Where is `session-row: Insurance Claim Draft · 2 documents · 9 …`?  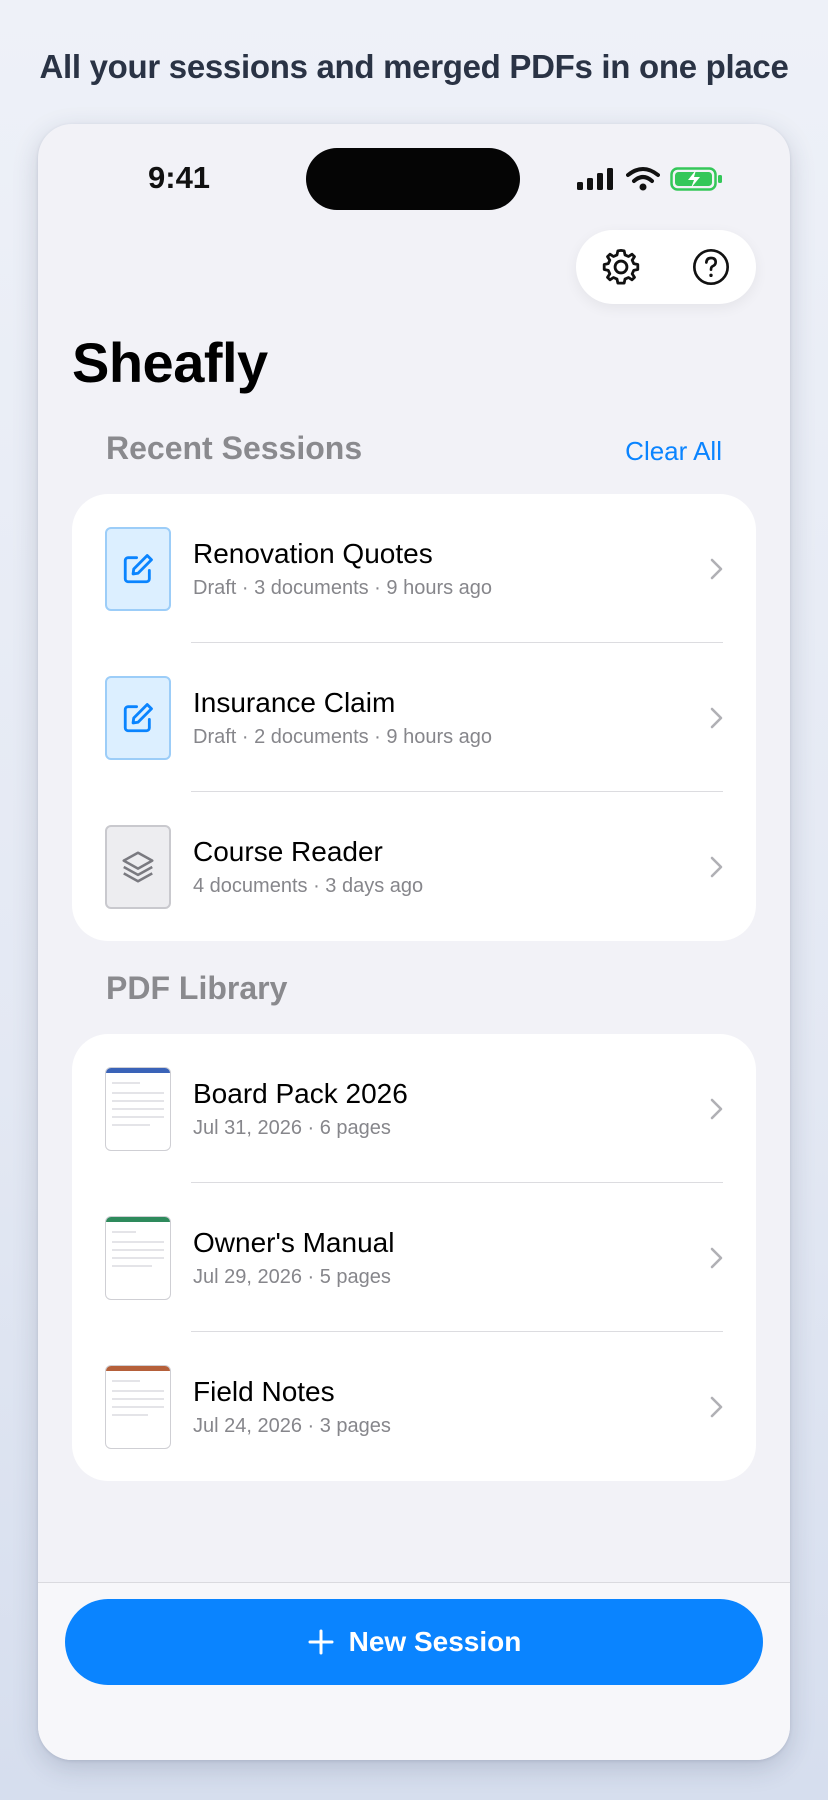
session-row: Insurance Claim Draft · 2 documents · 9 … is located at coordinates (414, 717).